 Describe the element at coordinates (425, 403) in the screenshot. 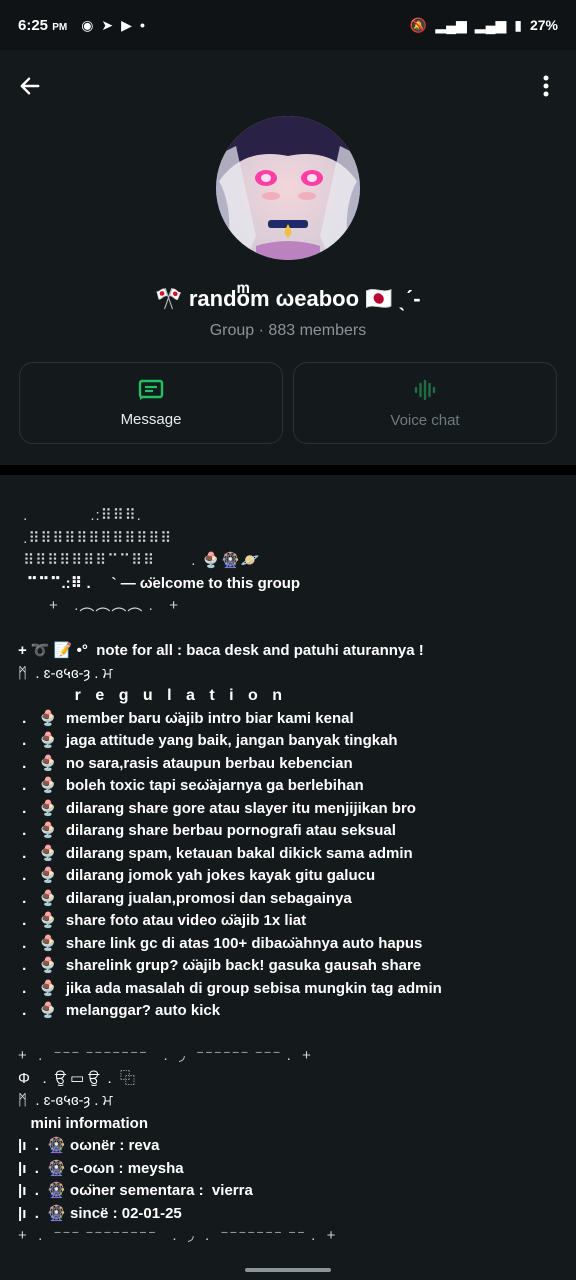

I see `voice-chat-button: Voice chat` at that location.